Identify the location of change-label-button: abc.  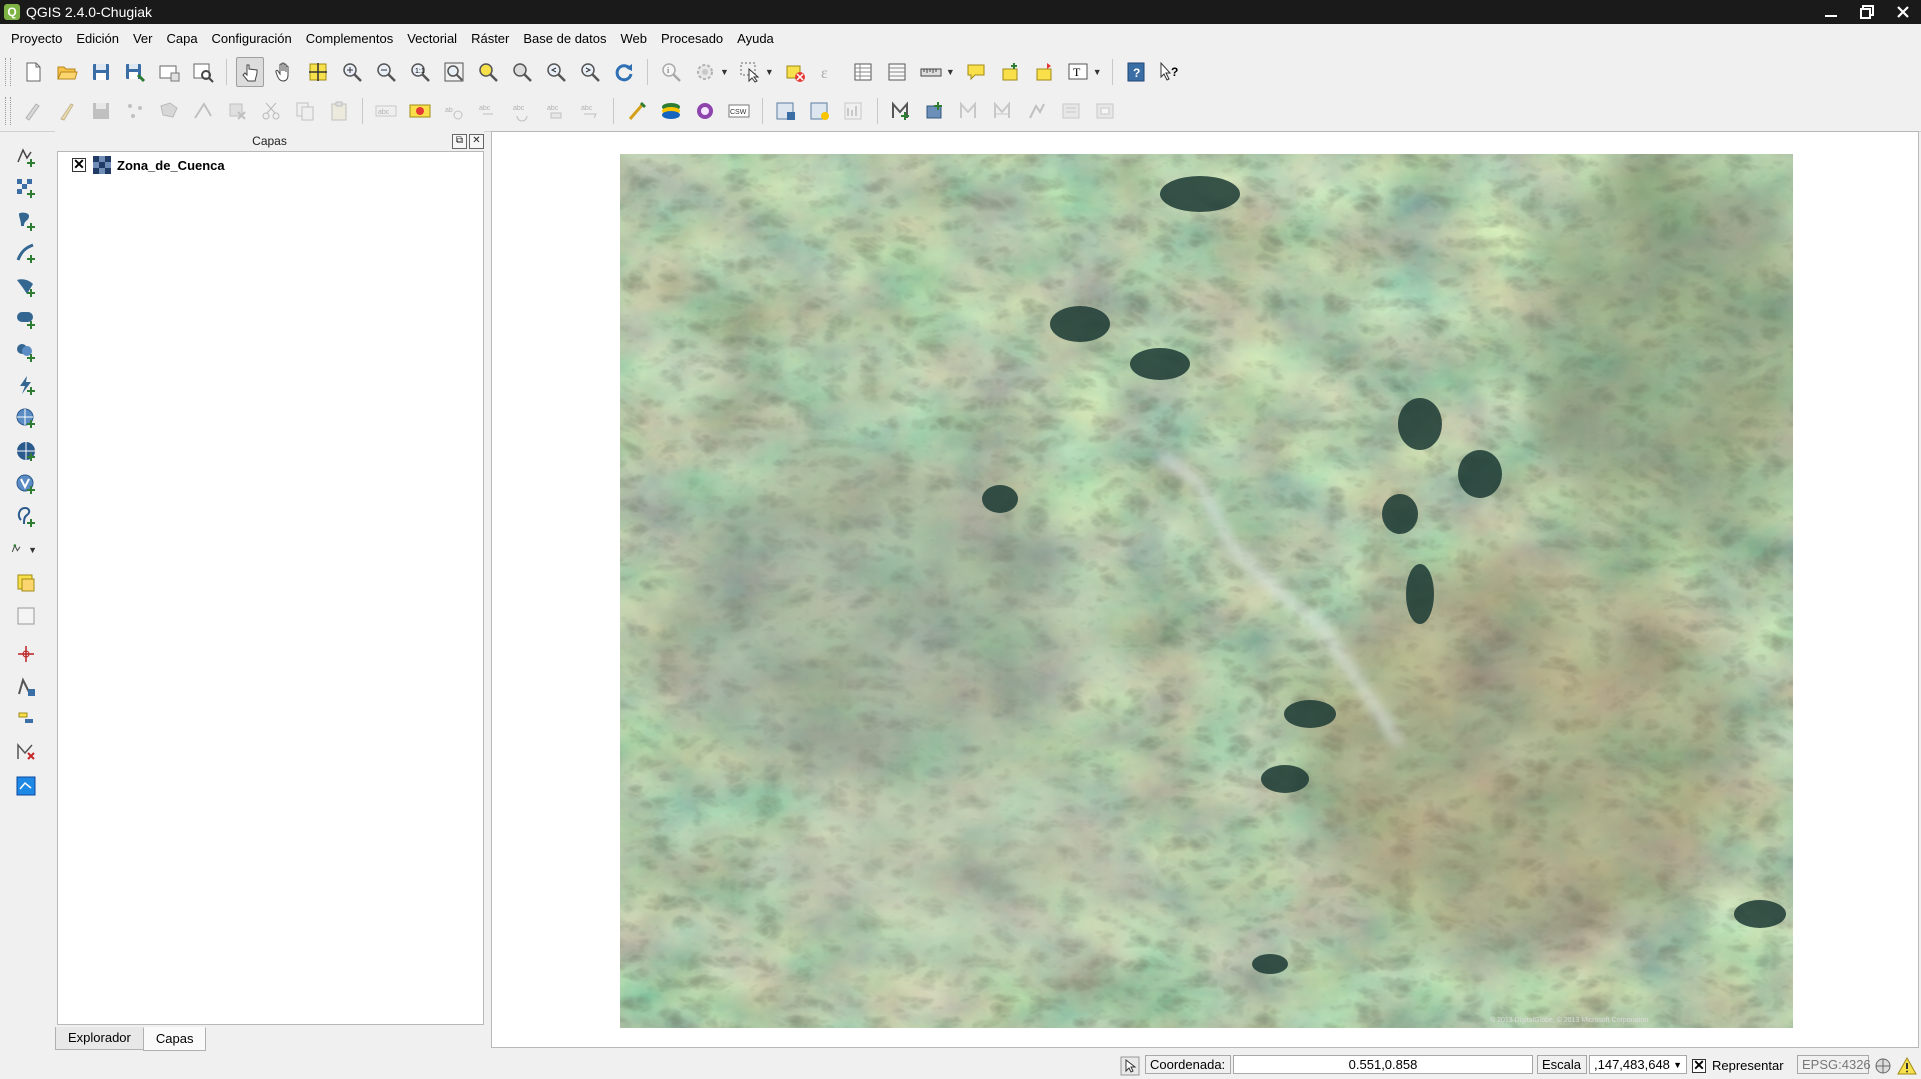
(556, 111).